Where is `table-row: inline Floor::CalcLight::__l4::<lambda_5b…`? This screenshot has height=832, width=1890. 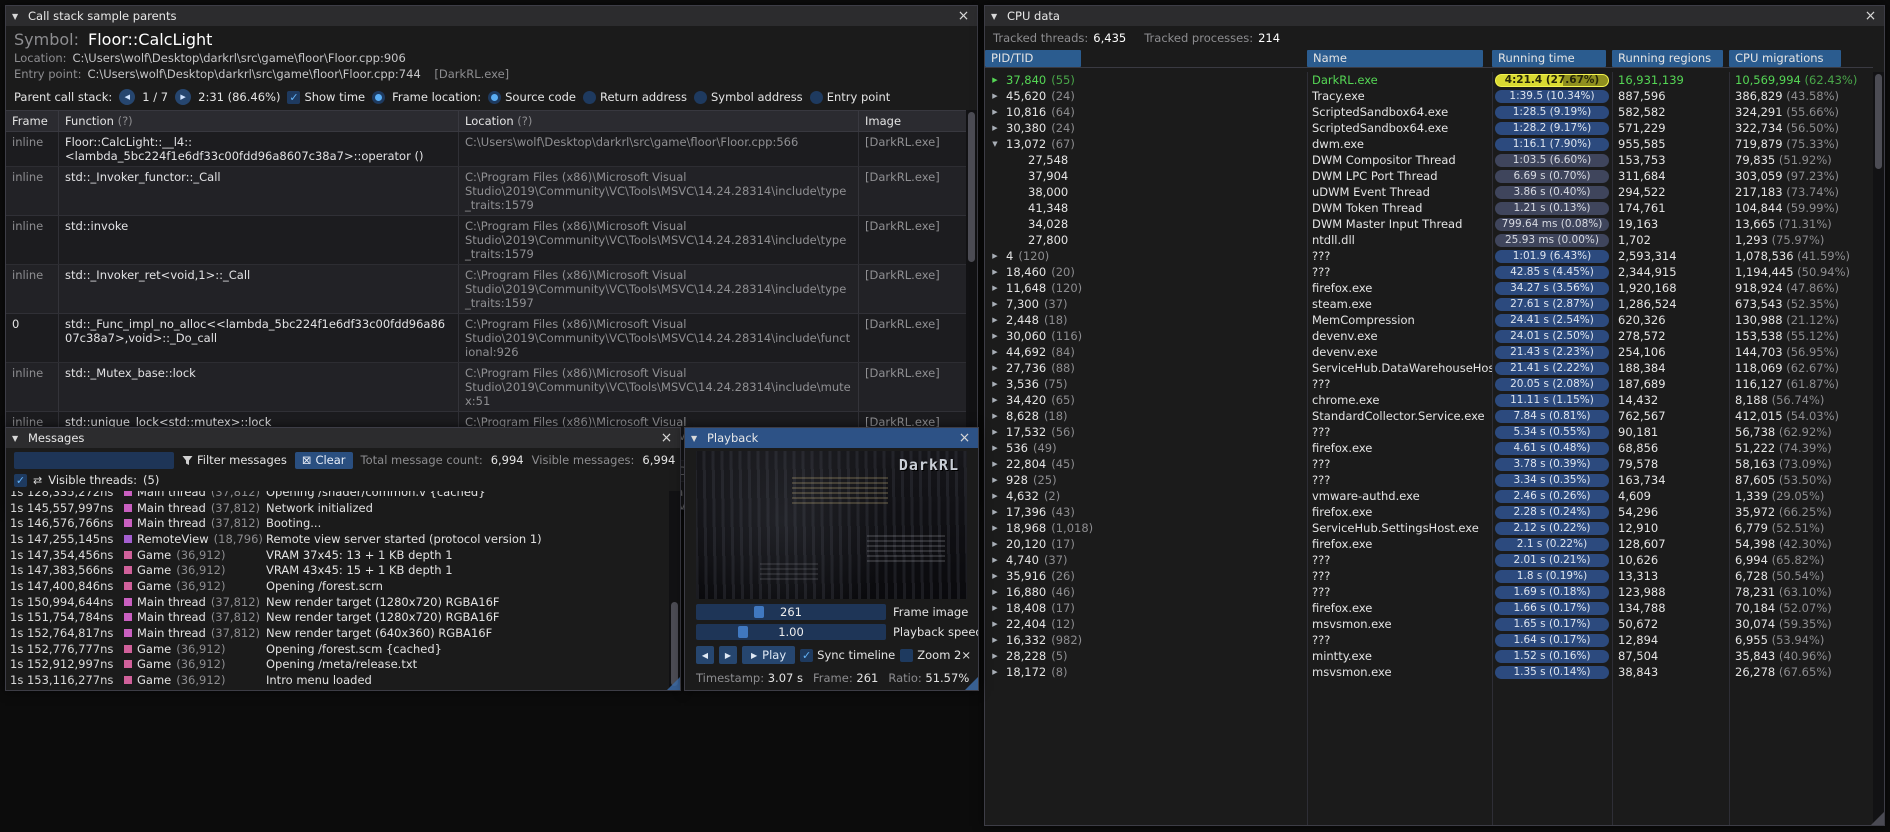 table-row: inline Floor::CalcLight::__l4::<lambda_5b… is located at coordinates (486, 149).